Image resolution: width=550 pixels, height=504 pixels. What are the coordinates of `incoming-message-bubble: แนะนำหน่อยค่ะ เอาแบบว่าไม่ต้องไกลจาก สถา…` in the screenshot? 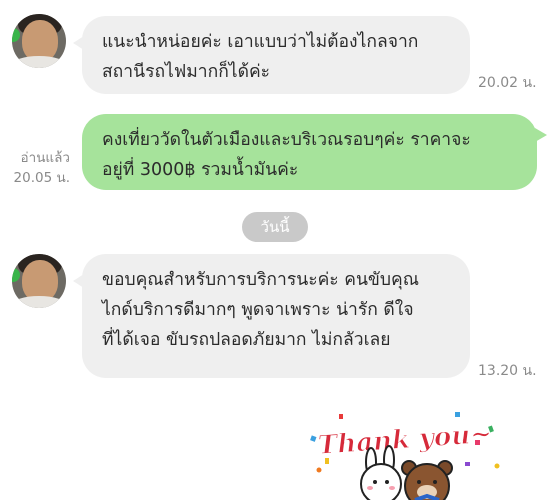 It's located at (271, 55).